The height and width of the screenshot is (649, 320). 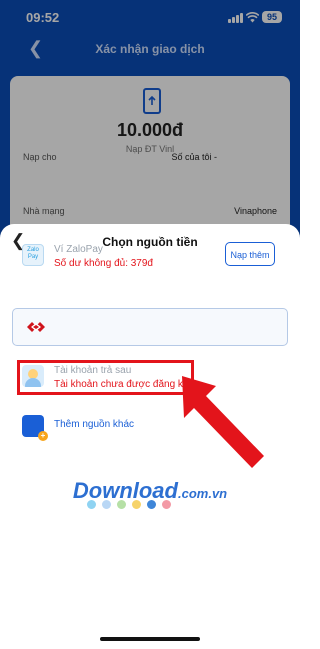 What do you see at coordinates (150, 327) in the screenshot?
I see `bank-option` at bounding box center [150, 327].